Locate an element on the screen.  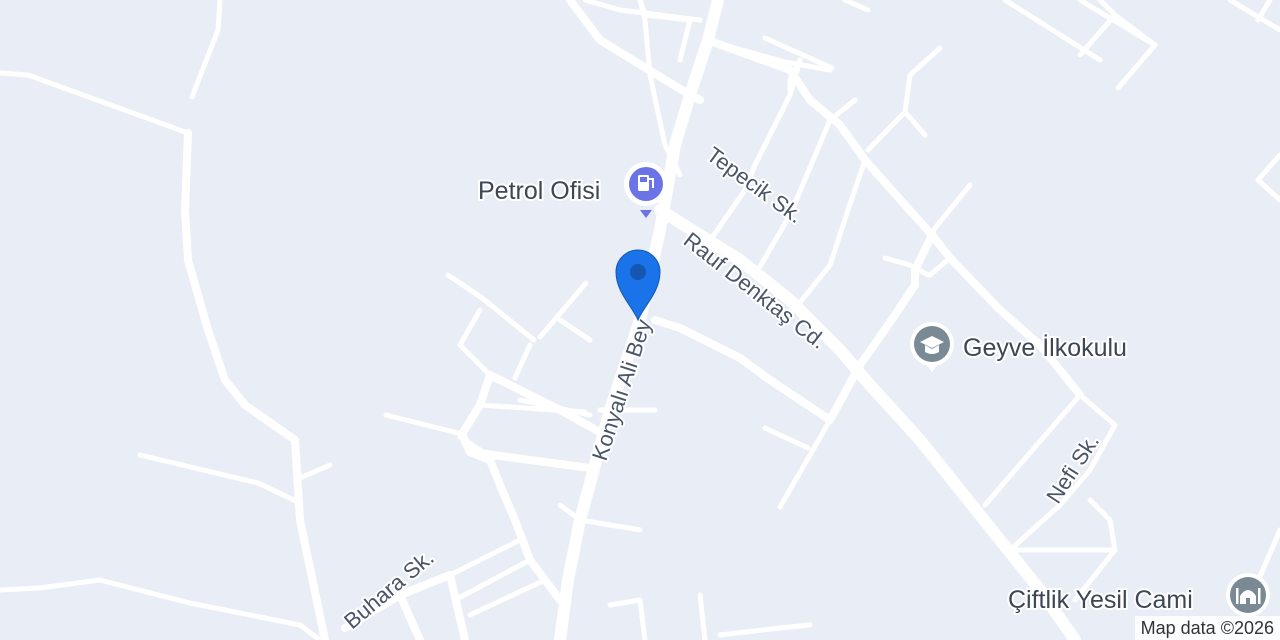
map-attribution: Map data ©2026 is located at coordinates (1207, 628).